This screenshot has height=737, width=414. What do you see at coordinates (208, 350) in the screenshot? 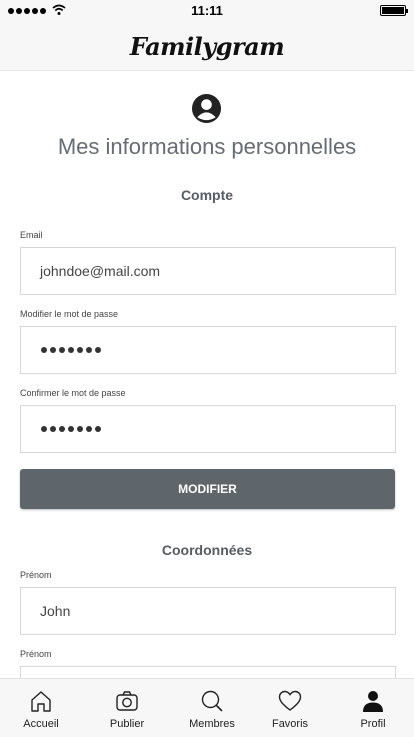
I see `password-field` at bounding box center [208, 350].